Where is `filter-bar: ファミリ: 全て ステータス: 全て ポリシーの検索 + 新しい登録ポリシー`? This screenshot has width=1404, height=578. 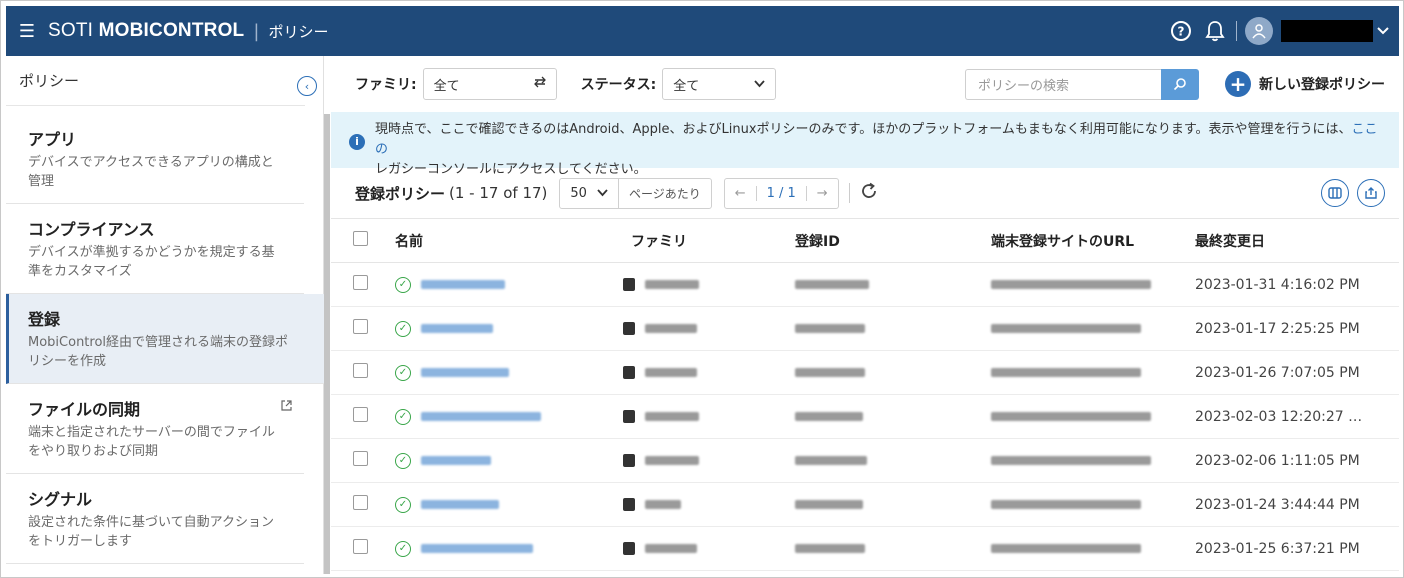 filter-bar: ファミリ: 全て ステータス: 全て ポリシーの検索 + 新しい登録ポリシー is located at coordinates (865, 84).